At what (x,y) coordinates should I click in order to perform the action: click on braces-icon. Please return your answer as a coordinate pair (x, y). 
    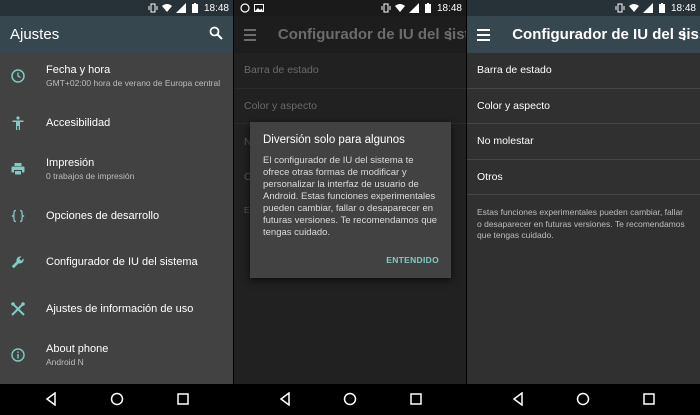
    Looking at the image, I should click on (18, 216).